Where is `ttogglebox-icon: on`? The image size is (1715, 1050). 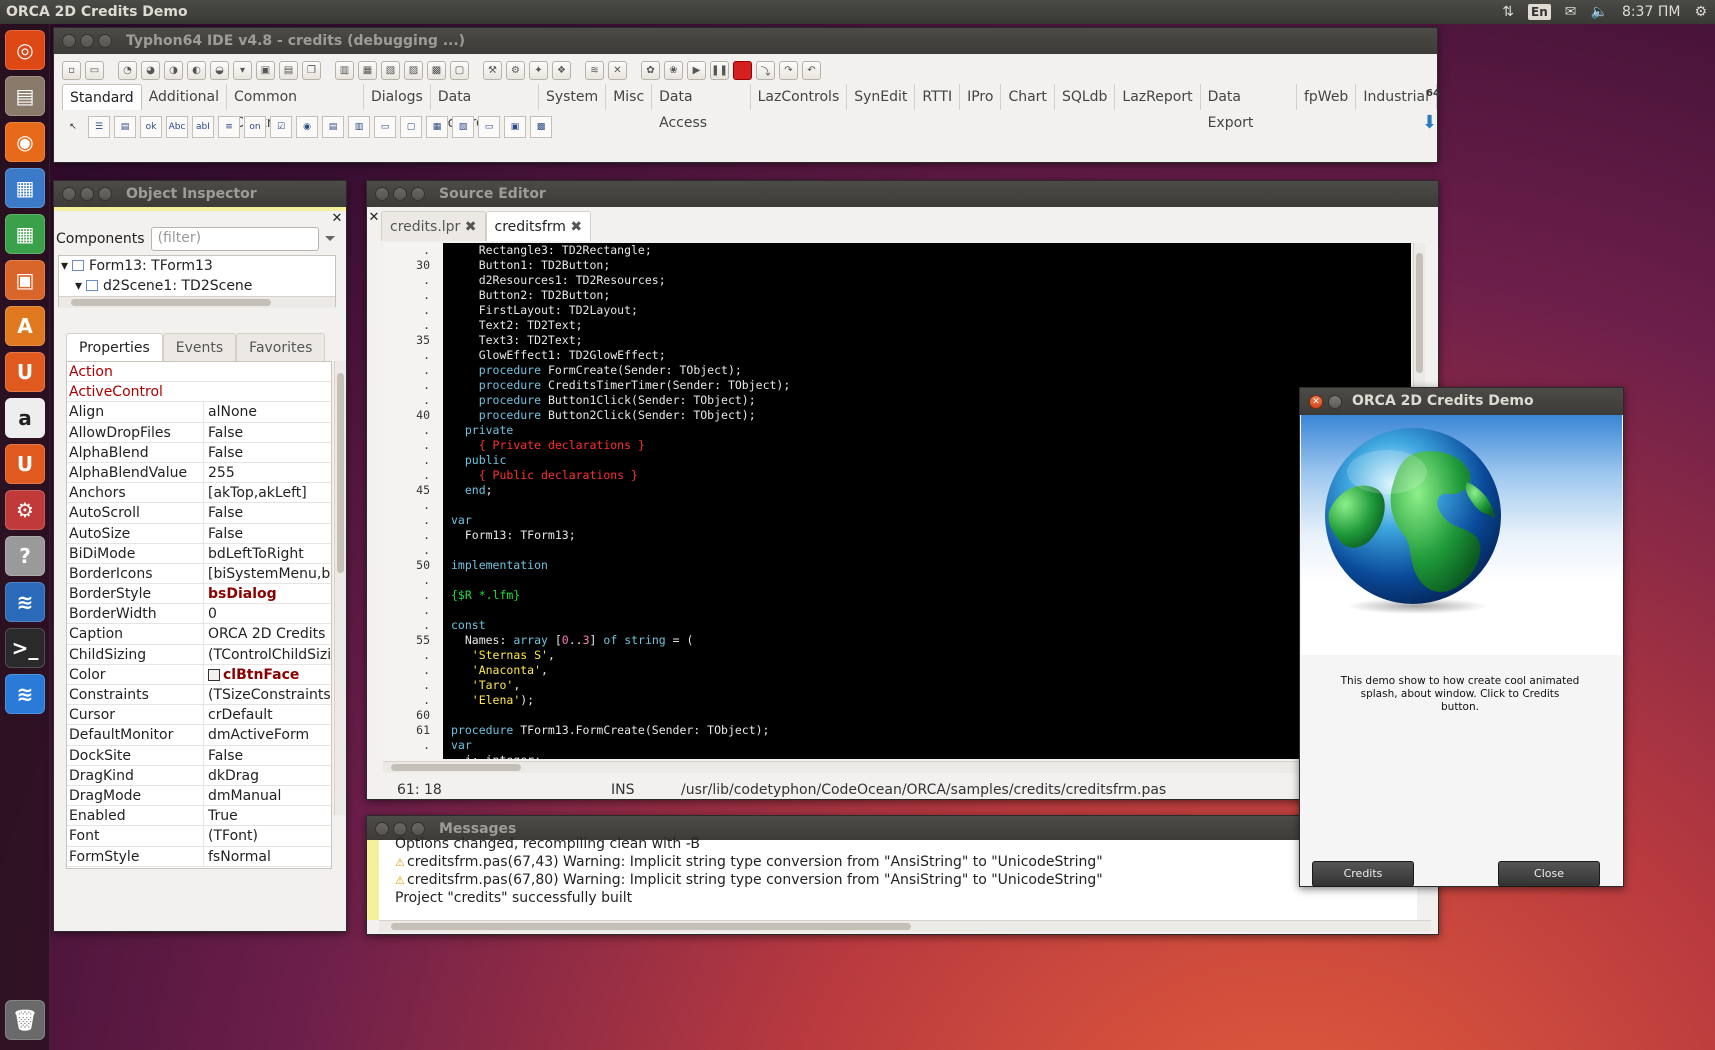
ttogglebox-icon: on is located at coordinates (255, 127).